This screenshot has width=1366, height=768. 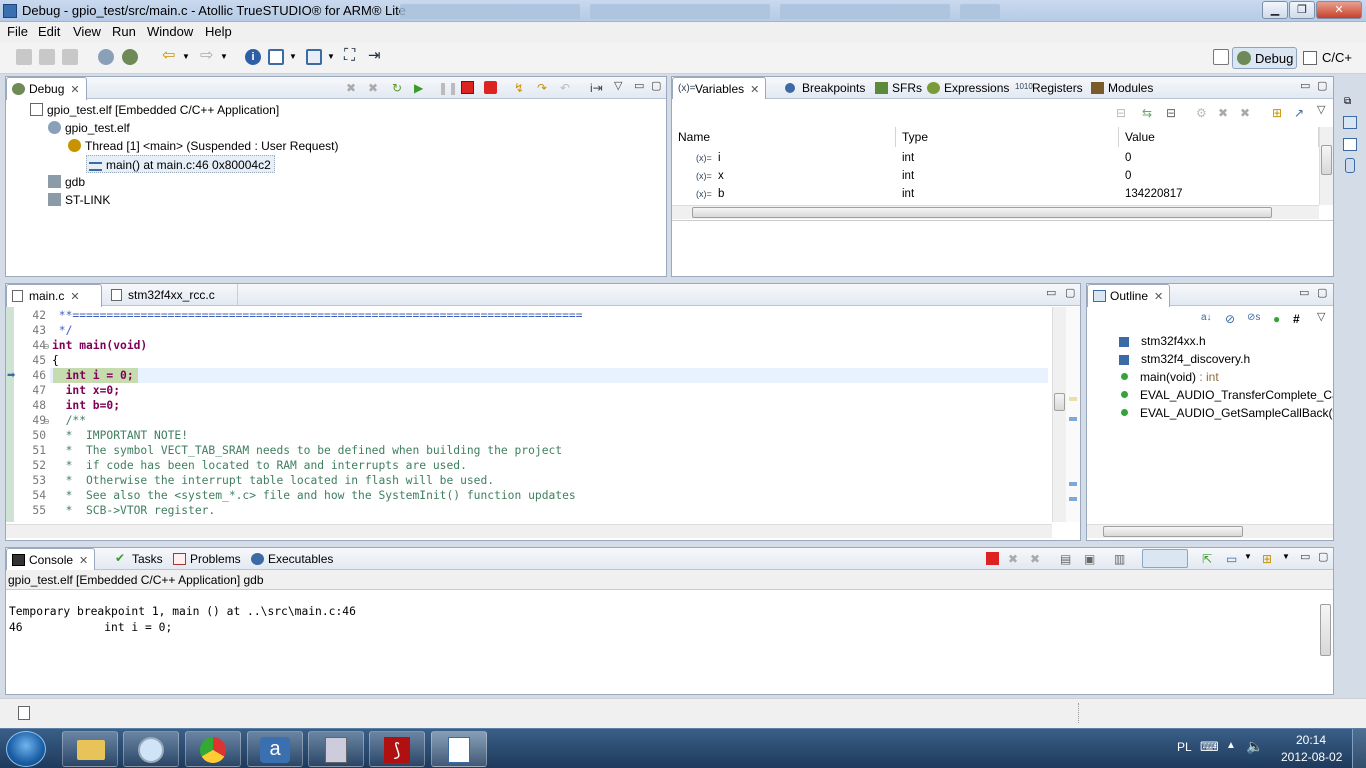 I want to click on tab-breakpoints: Breakpoints, so click(x=825, y=88).